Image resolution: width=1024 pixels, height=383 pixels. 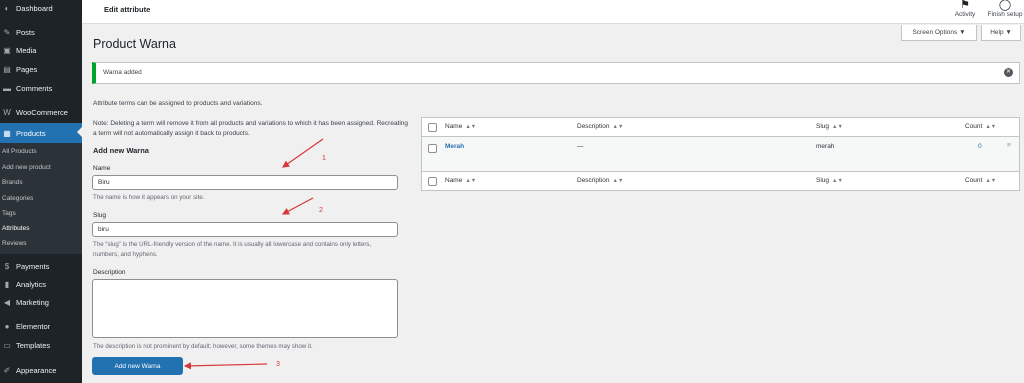 What do you see at coordinates (829, 180) in the screenshot?
I see `column-slug-footer: Slug ▲▼` at bounding box center [829, 180].